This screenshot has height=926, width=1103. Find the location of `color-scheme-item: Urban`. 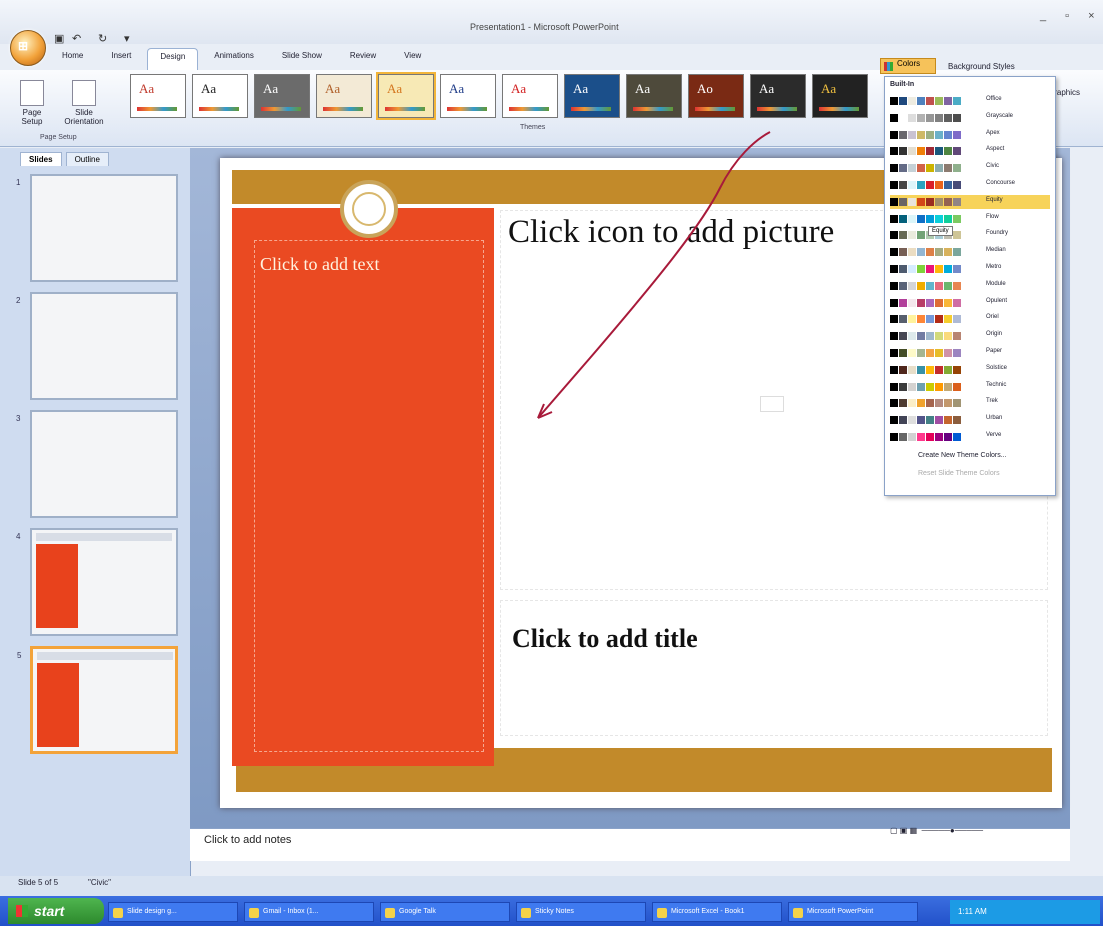

color-scheme-item: Urban is located at coordinates (970, 420).